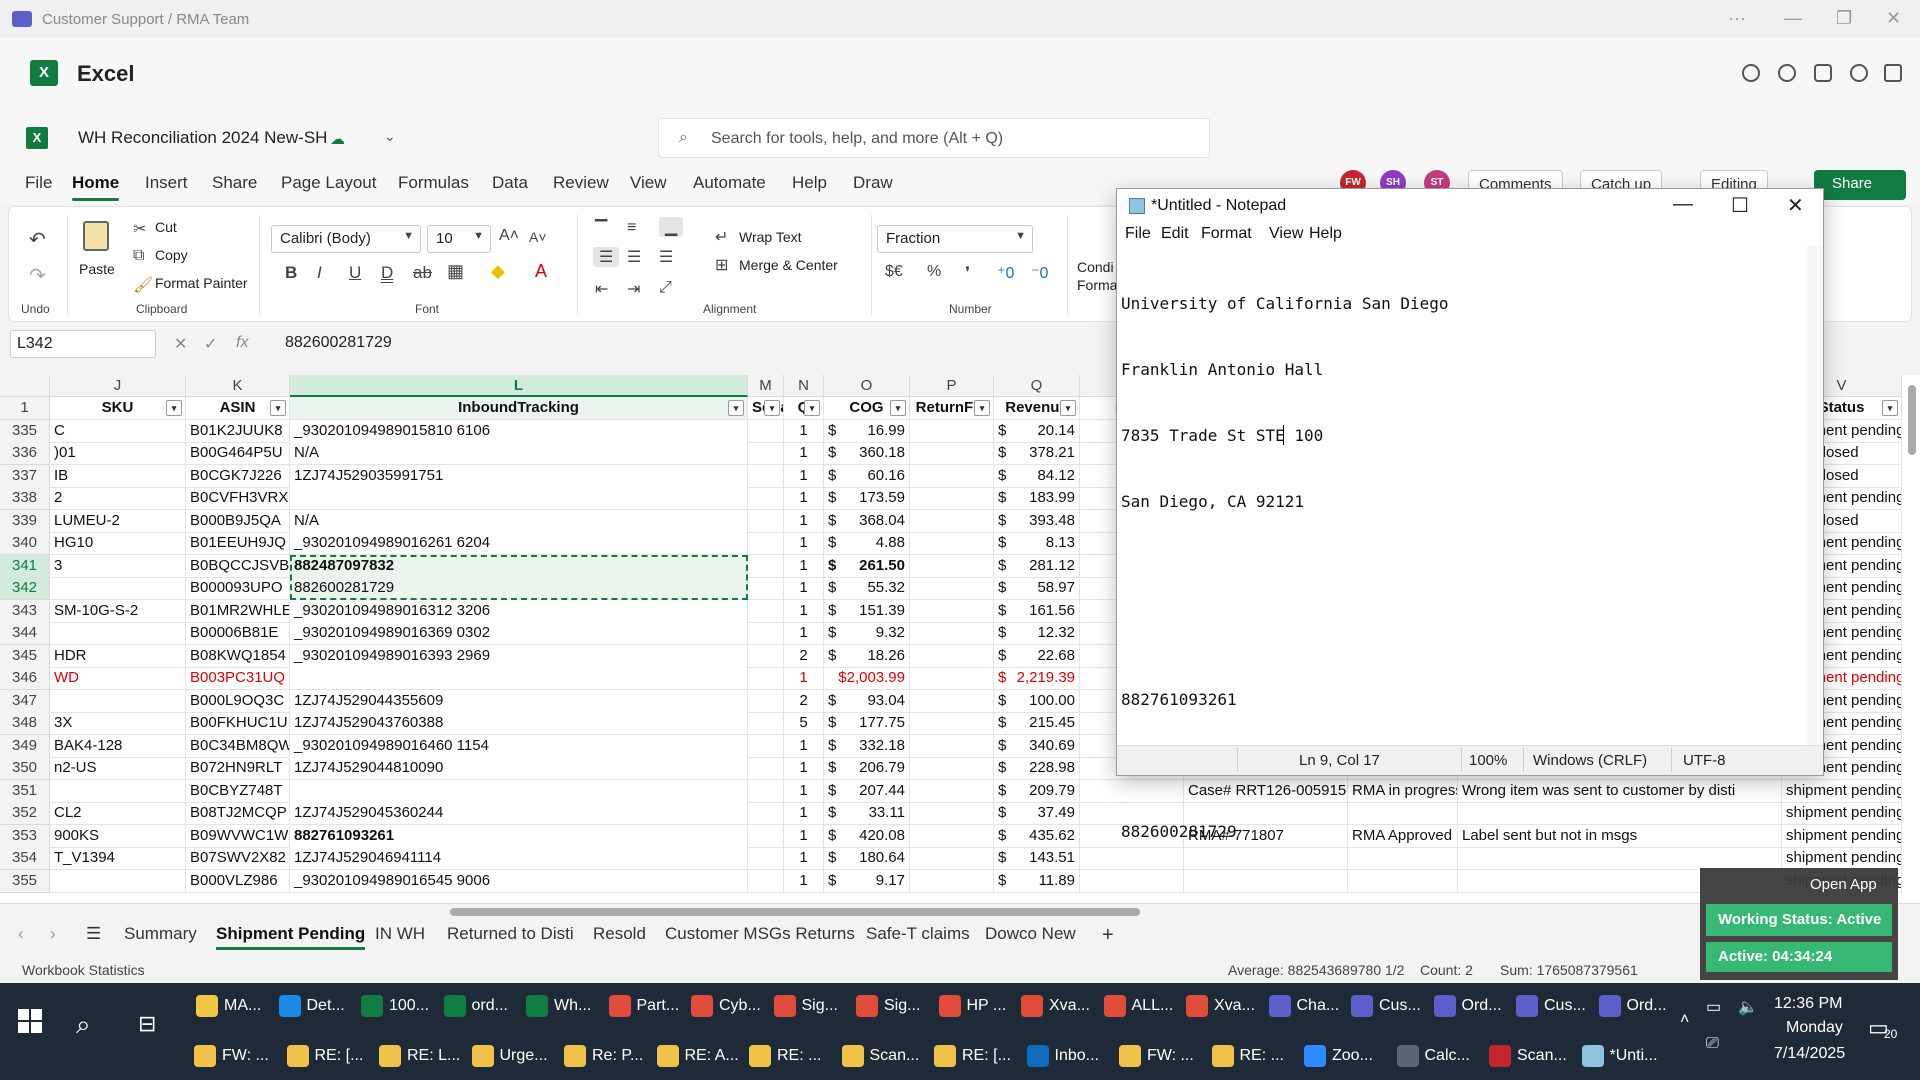 Image resolution: width=1920 pixels, height=1080 pixels. Describe the element at coordinates (118, 746) in the screenshot. I see `table-cell-sku: BAK4-128` at that location.